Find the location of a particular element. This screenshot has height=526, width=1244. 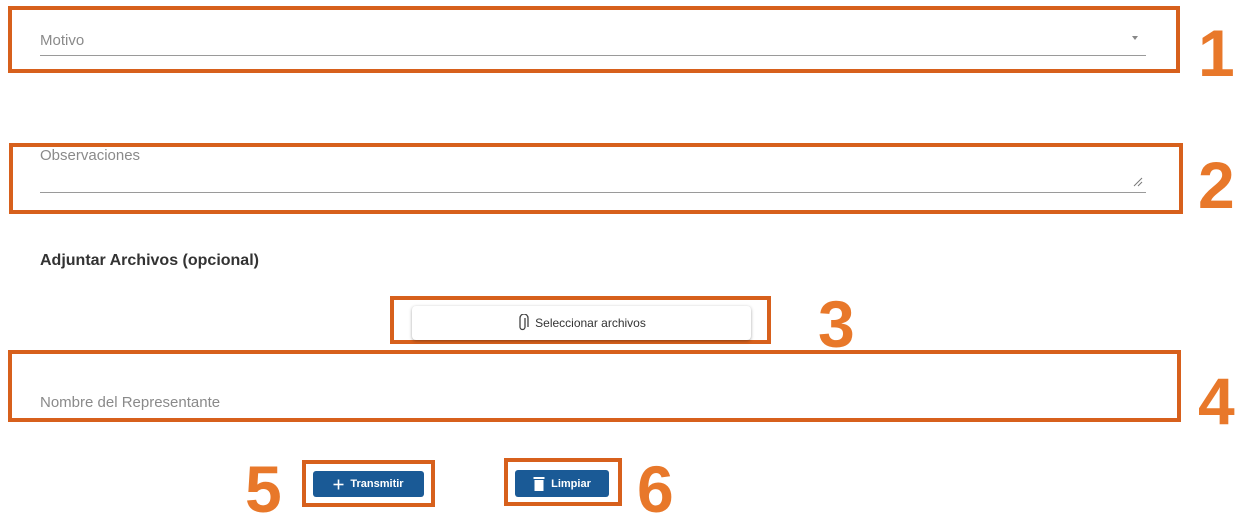

callout-number-1: 1 is located at coordinates (1216, 53).